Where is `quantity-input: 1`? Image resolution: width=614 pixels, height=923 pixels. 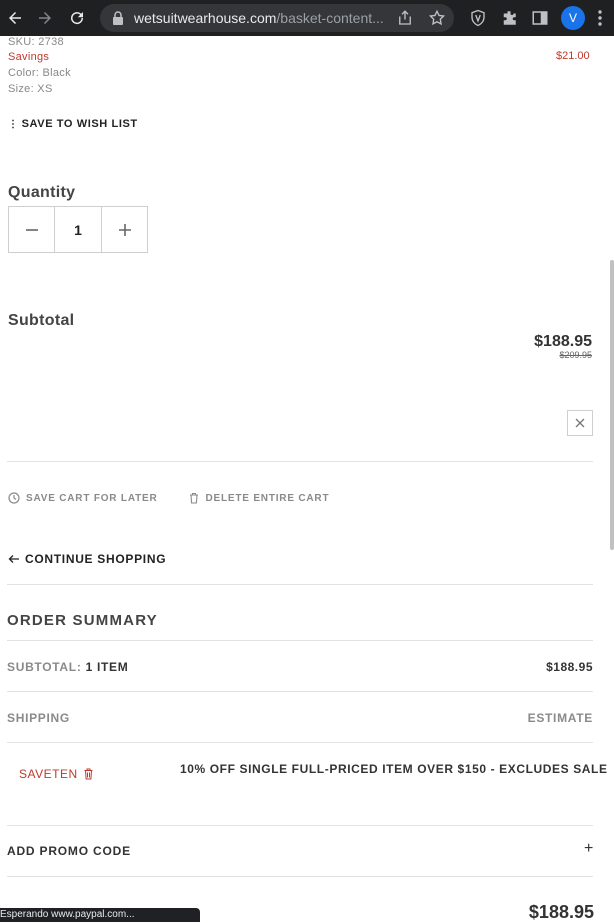
quantity-input: 1 is located at coordinates (78, 229).